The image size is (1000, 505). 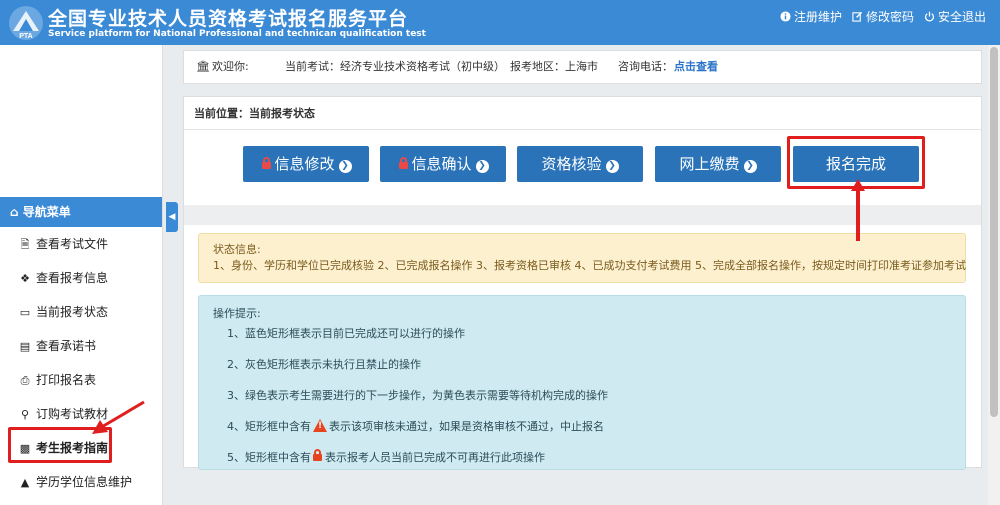 I want to click on arrow-up-icon, so click(x=858, y=185).